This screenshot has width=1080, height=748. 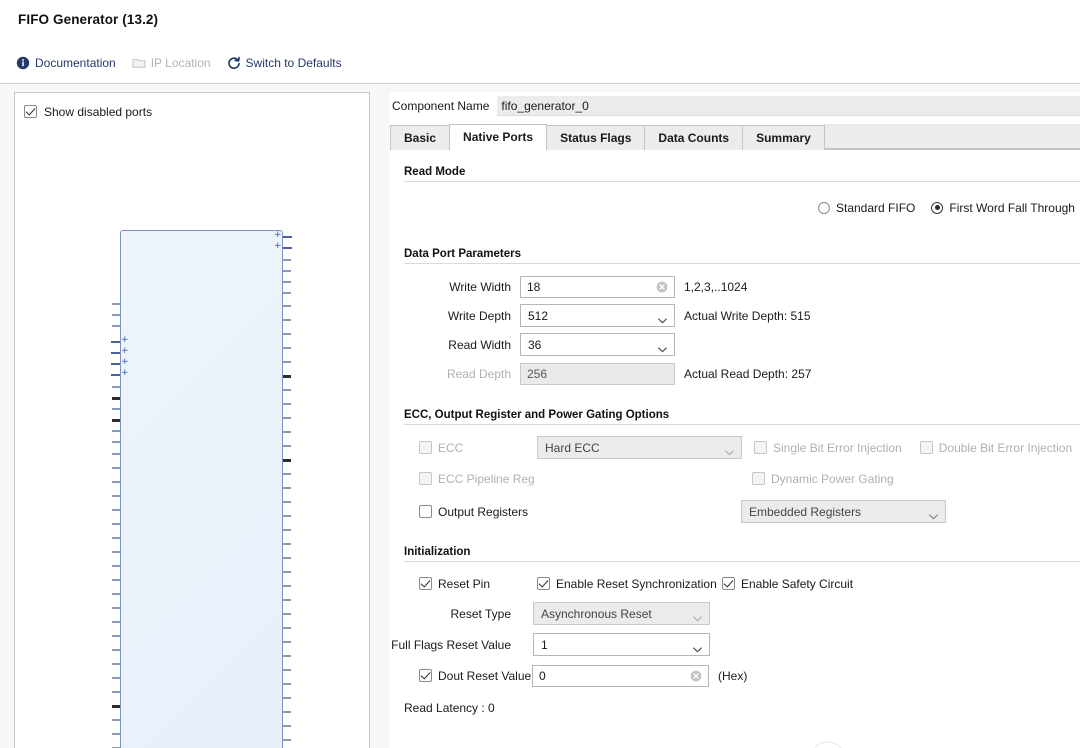 What do you see at coordinates (543, 583) in the screenshot?
I see `enable-reset-synchronization-checkbox` at bounding box center [543, 583].